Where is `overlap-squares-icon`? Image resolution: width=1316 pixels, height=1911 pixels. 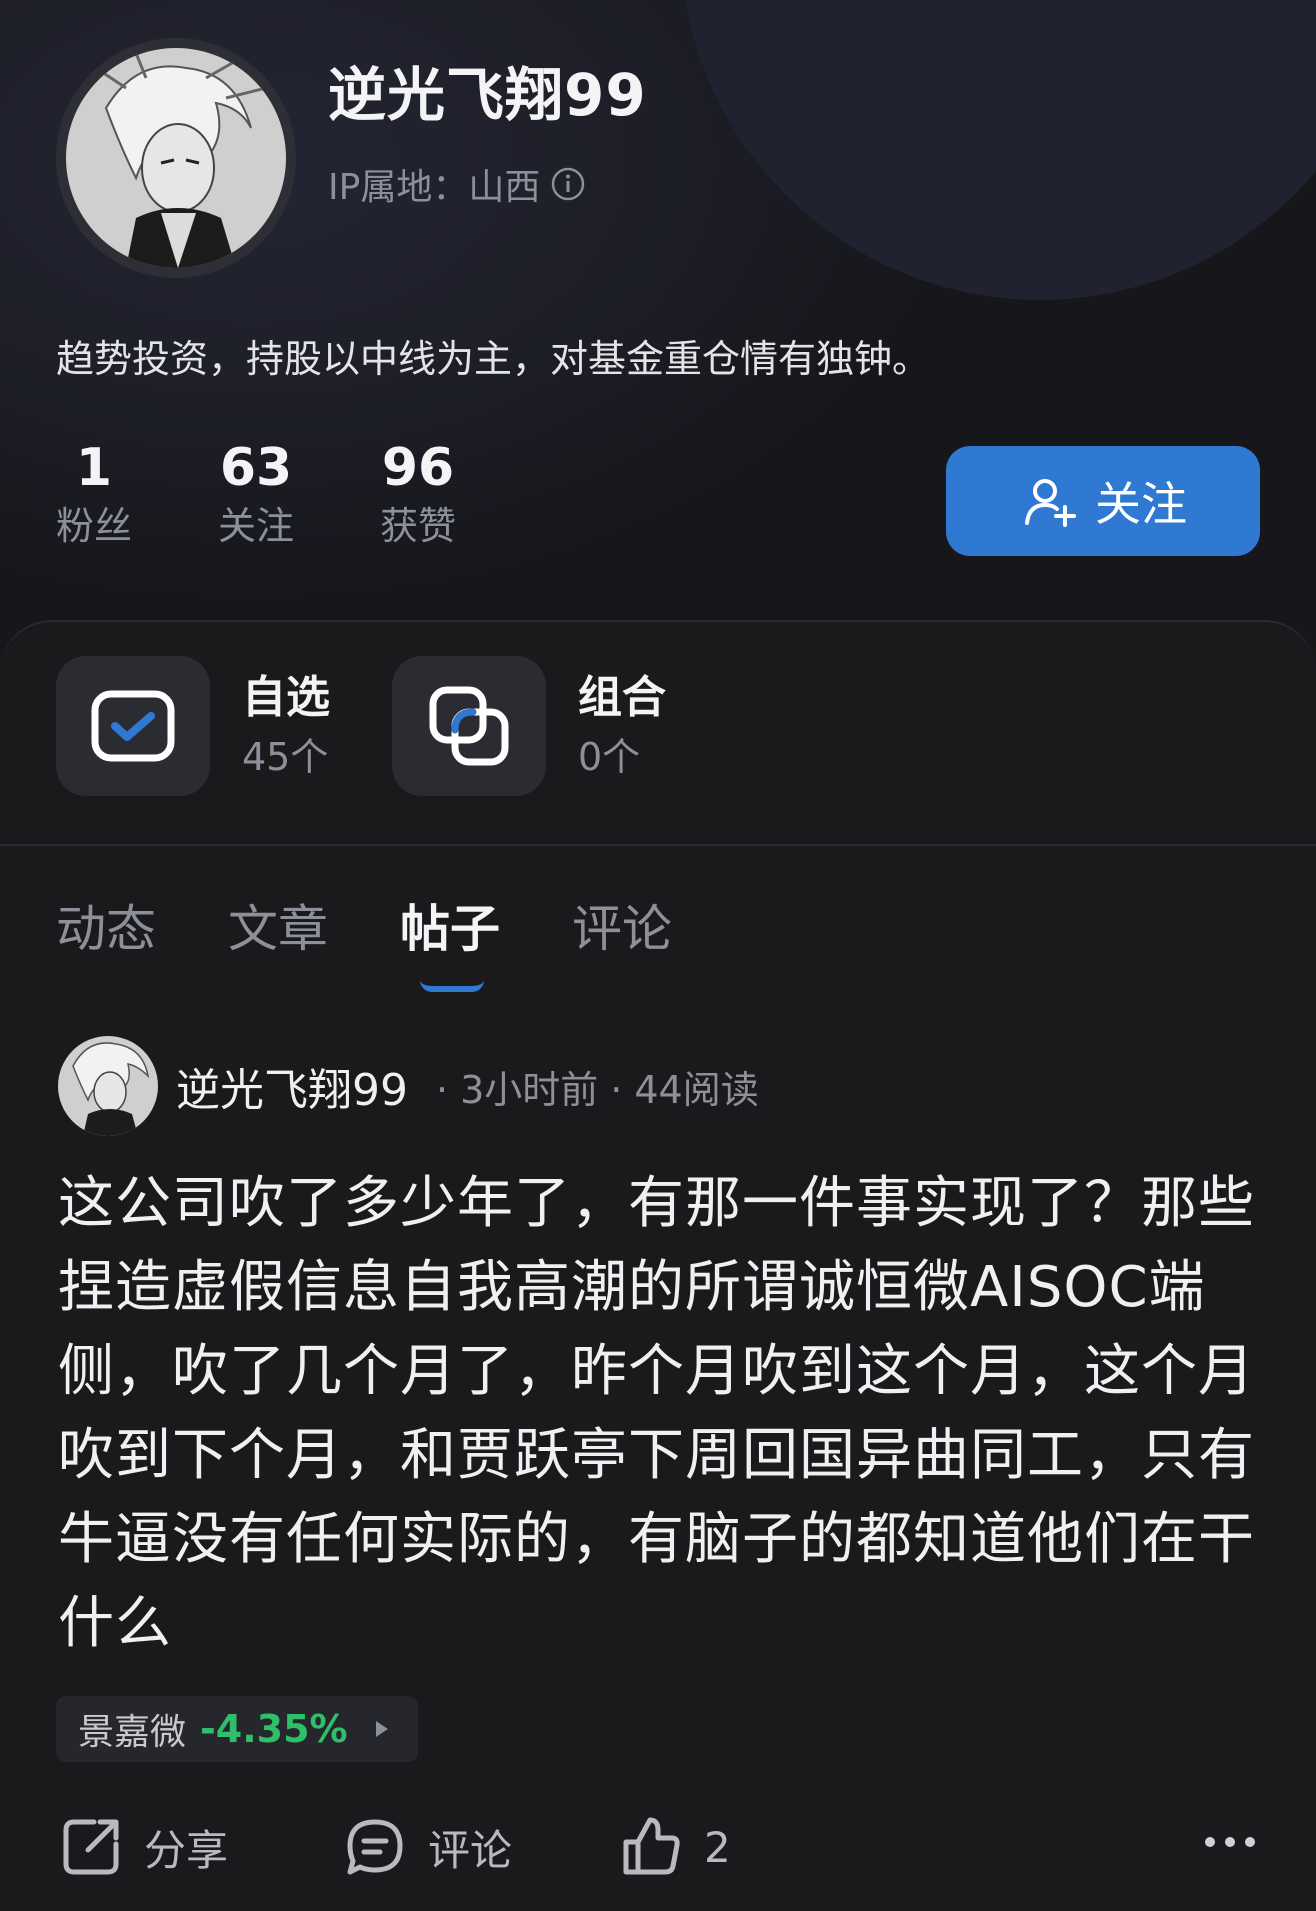 overlap-squares-icon is located at coordinates (469, 726).